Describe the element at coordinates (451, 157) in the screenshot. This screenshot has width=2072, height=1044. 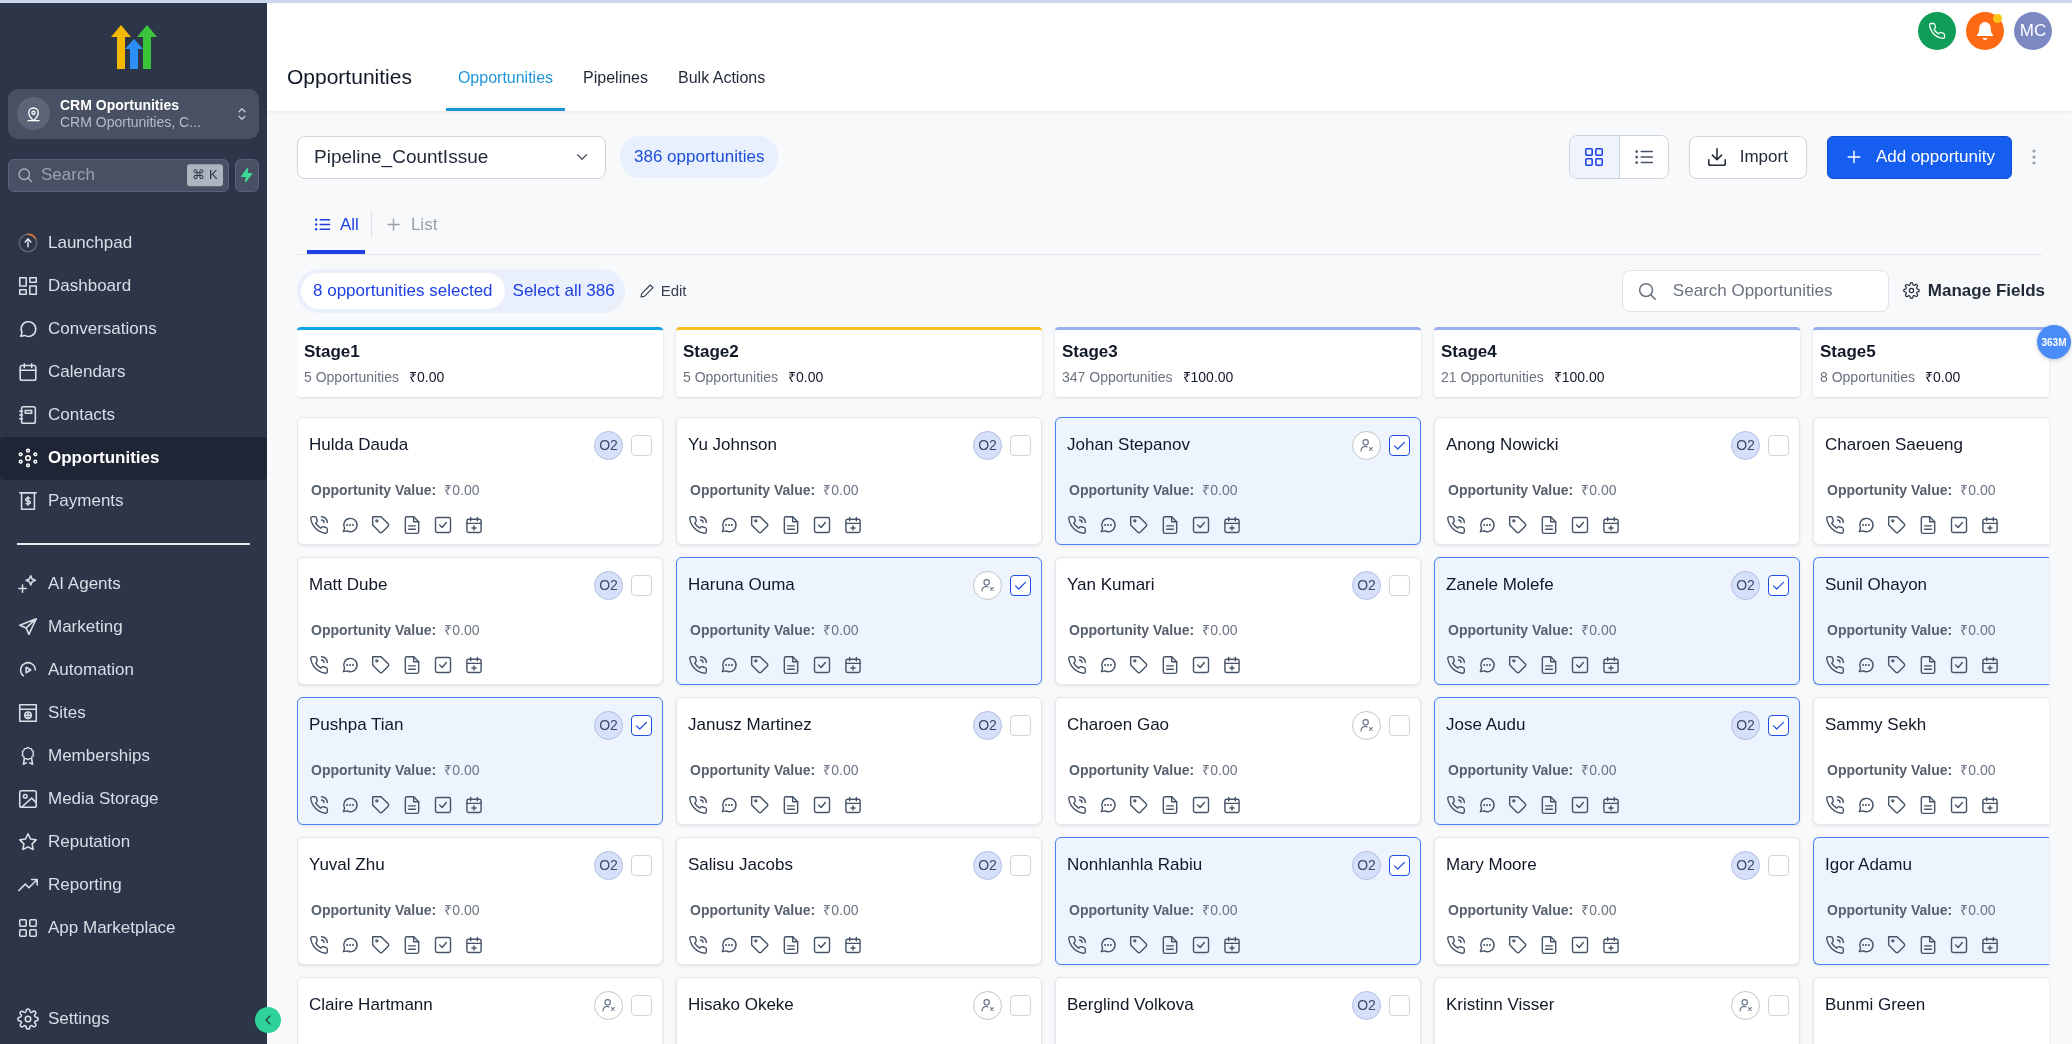
I see `pipeline-select: Pipeline_CountIssue` at that location.